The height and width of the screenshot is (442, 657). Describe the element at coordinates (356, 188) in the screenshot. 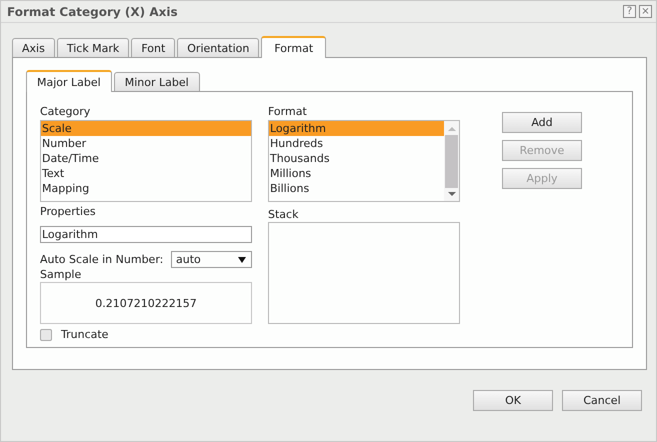

I see `list-item: Billions` at that location.